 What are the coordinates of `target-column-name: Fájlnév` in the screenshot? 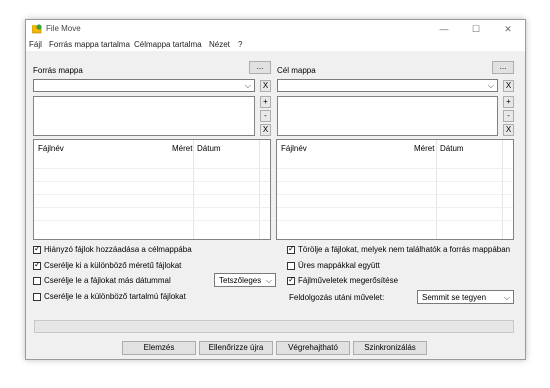 It's located at (294, 148).